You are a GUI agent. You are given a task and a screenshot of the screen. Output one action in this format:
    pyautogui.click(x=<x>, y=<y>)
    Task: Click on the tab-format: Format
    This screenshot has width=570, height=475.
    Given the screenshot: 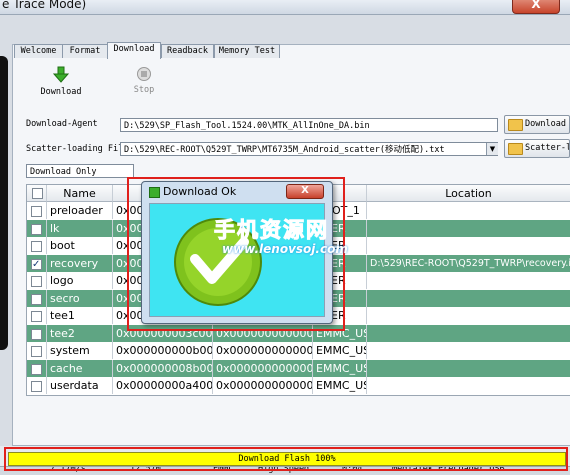 What is the action you would take?
    pyautogui.click(x=85, y=51)
    